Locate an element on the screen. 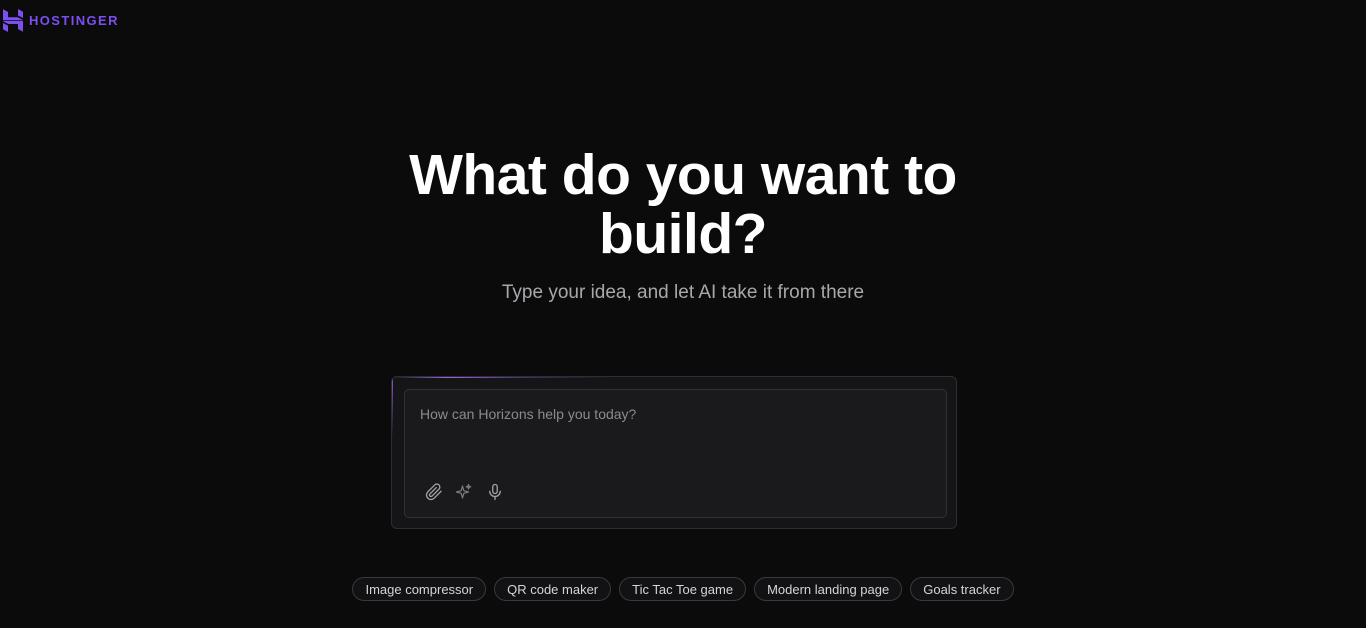 The width and height of the screenshot is (1366, 628). suggestion-chip-goals-tracker: Goals tracker is located at coordinates (962, 589).